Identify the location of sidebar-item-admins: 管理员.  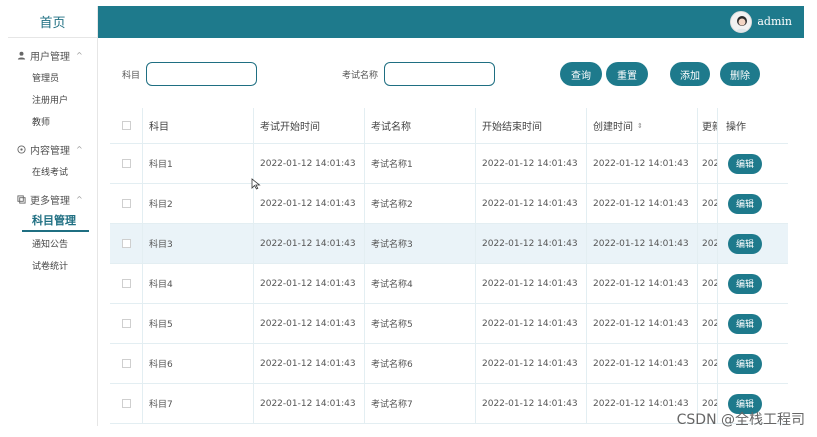
(52, 77).